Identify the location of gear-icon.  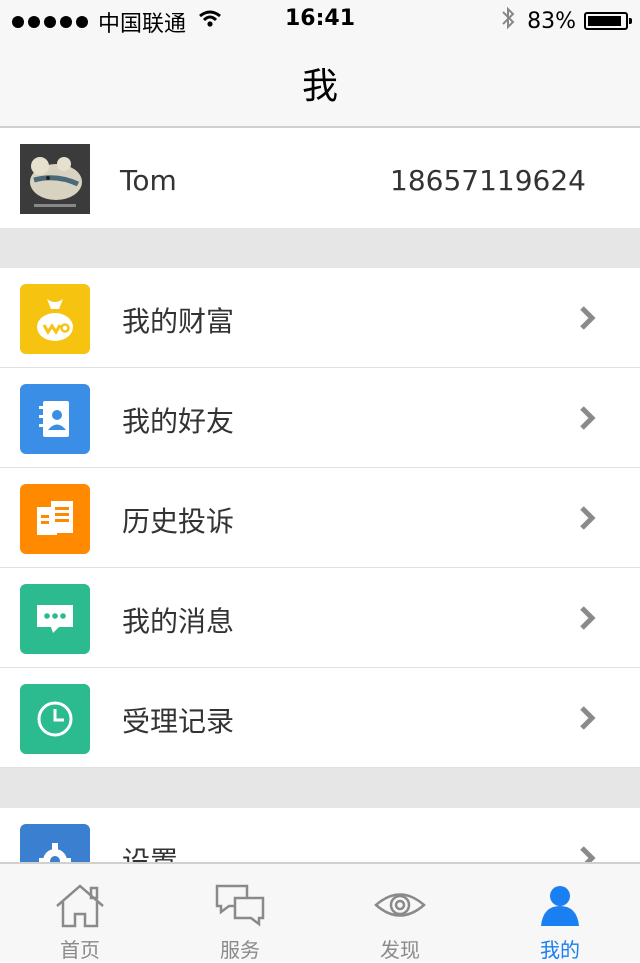
(55, 844).